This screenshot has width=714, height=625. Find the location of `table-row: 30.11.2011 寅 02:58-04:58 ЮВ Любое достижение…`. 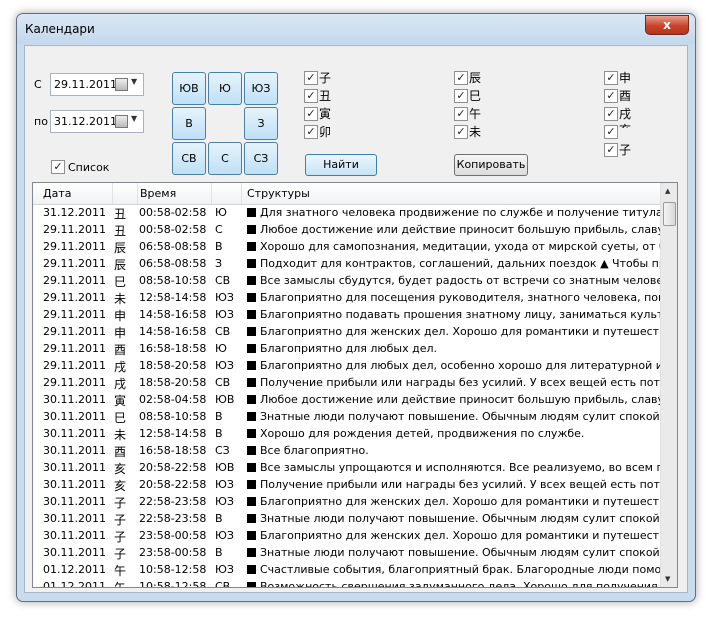

table-row: 30.11.2011 寅 02:58-04:58 ЮВ Любое достижение… is located at coordinates (348, 400).